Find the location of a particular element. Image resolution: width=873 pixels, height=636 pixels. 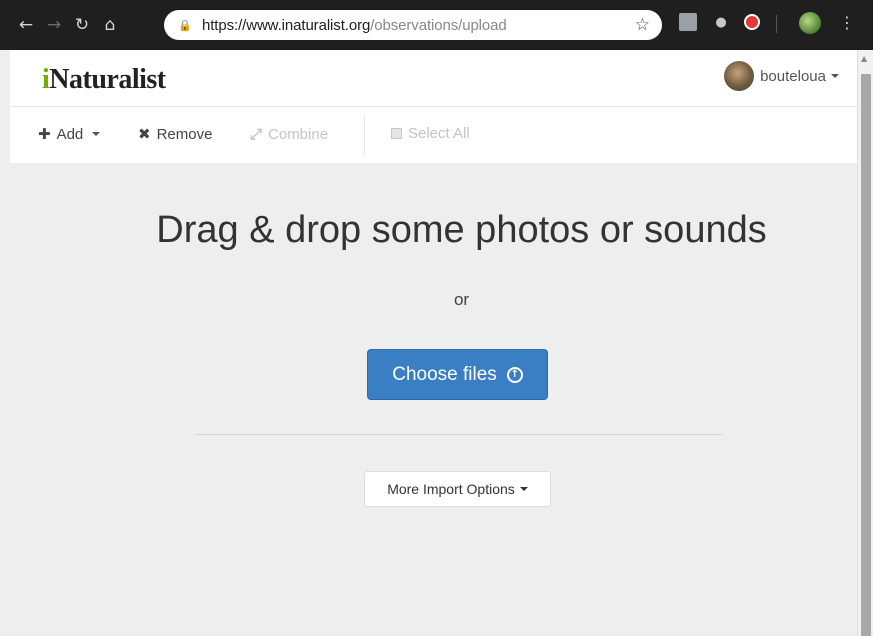

home-icon: ⌂ is located at coordinates (110, 25).